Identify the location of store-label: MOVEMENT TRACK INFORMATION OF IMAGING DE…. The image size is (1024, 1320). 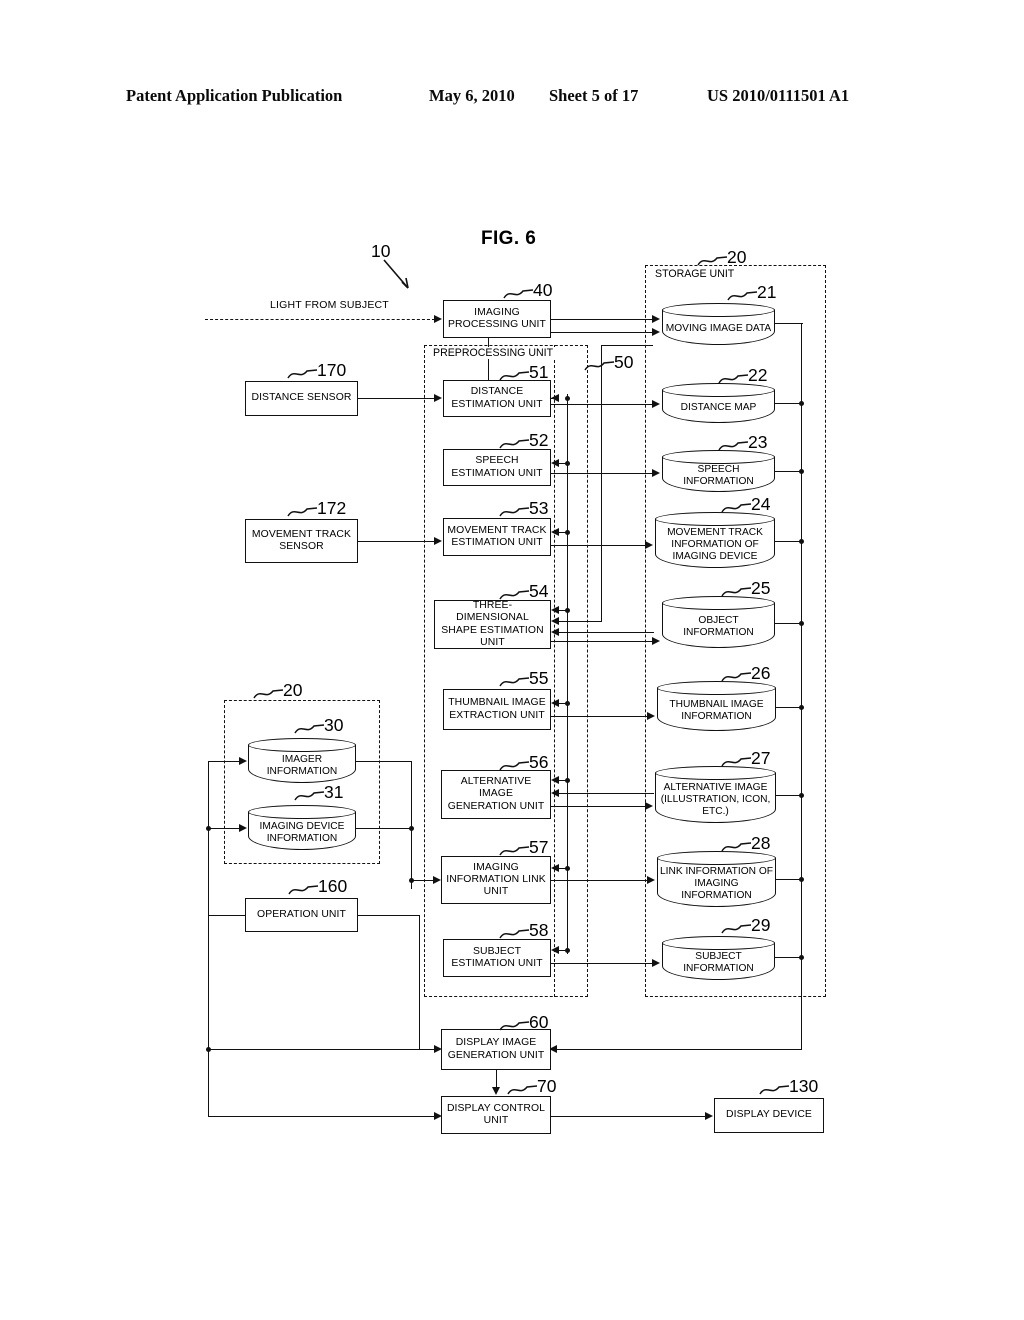
(715, 544).